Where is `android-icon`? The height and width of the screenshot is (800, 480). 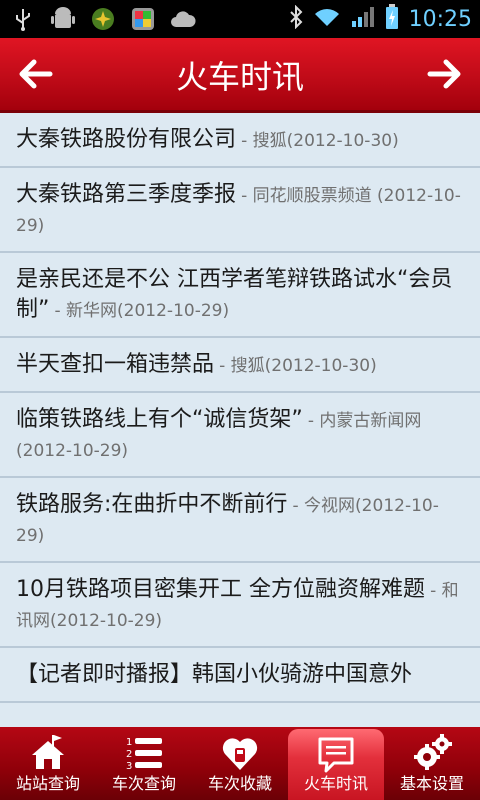
android-icon is located at coordinates (63, 19).